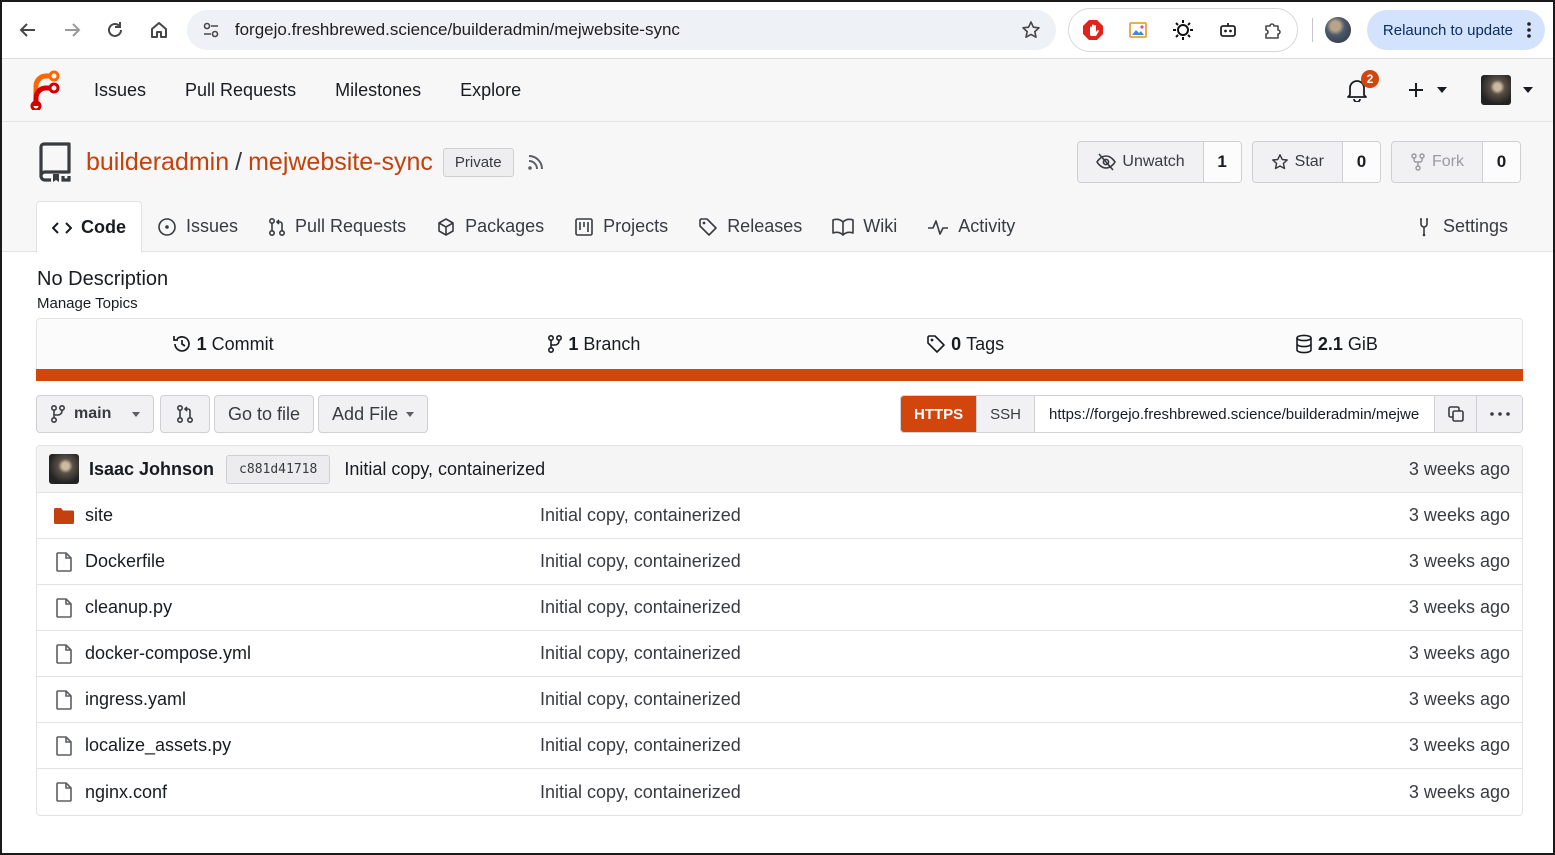 The height and width of the screenshot is (855, 1555). What do you see at coordinates (312, 515) in the screenshot?
I see `file-name-link: site` at bounding box center [312, 515].